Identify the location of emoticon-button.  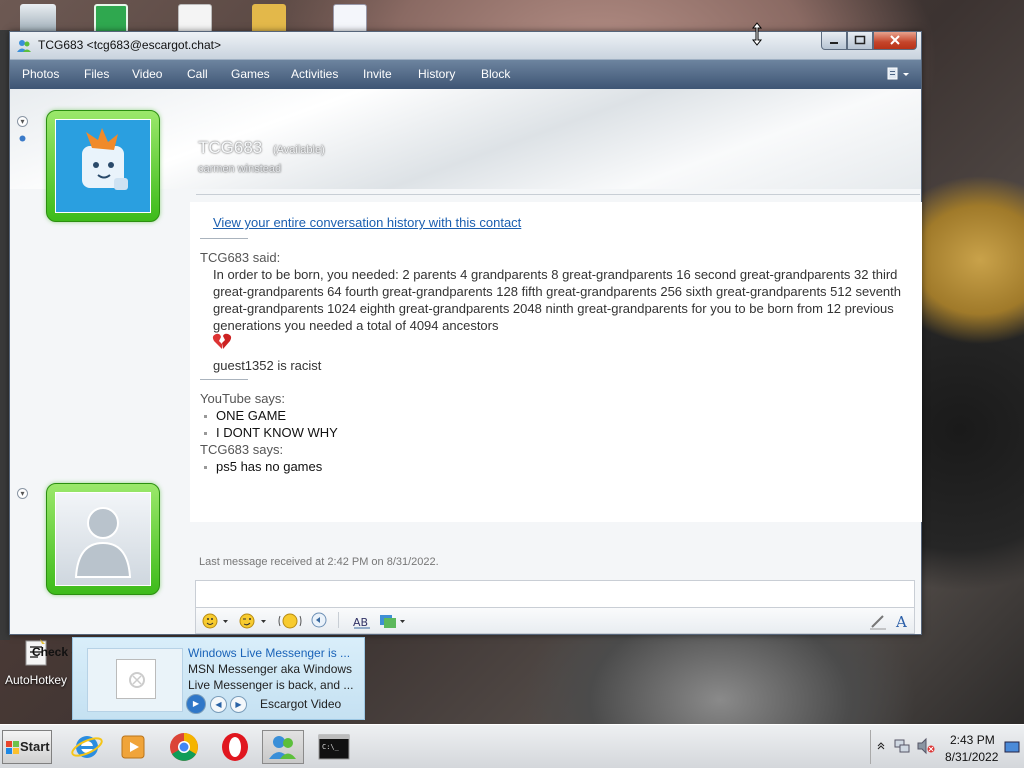
(216, 621).